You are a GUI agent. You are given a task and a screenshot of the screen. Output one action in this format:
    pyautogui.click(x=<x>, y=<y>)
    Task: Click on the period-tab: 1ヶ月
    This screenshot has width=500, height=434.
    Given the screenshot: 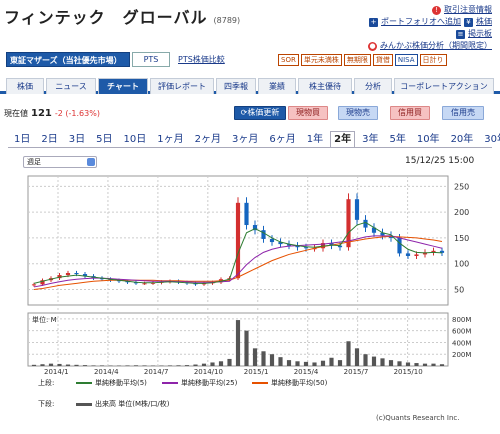 What is the action you would take?
    pyautogui.click(x=170, y=139)
    